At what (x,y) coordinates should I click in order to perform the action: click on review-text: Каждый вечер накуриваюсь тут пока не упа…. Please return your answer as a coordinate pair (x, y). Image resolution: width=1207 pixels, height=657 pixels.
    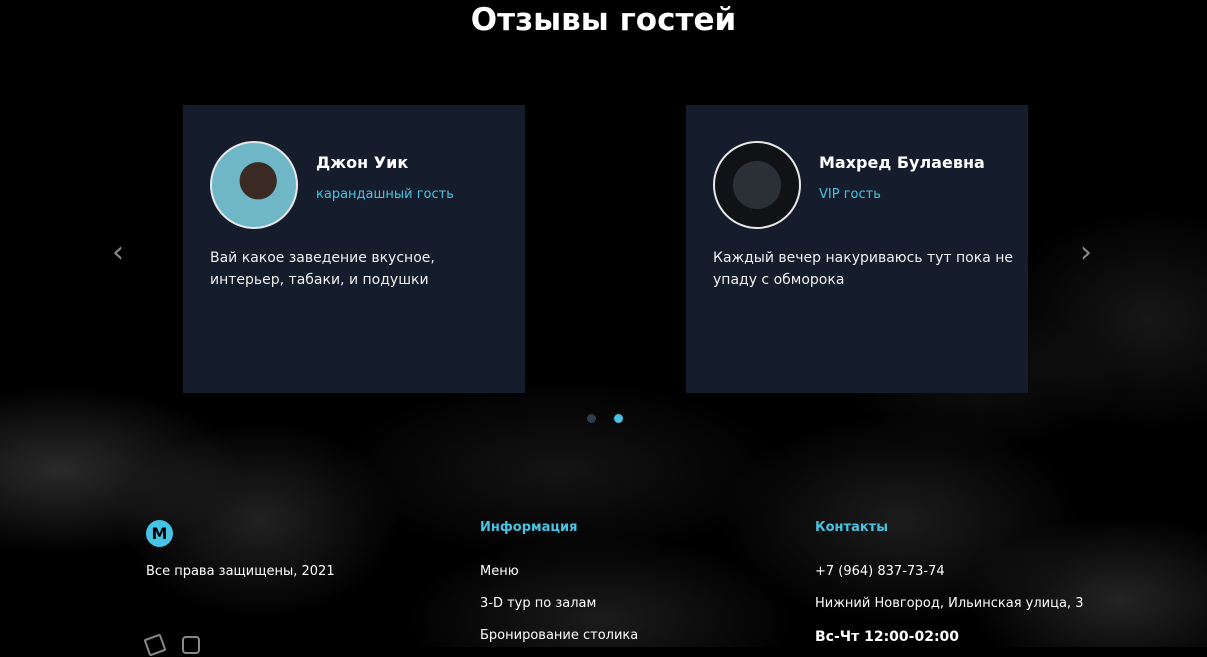
    Looking at the image, I should click on (863, 269).